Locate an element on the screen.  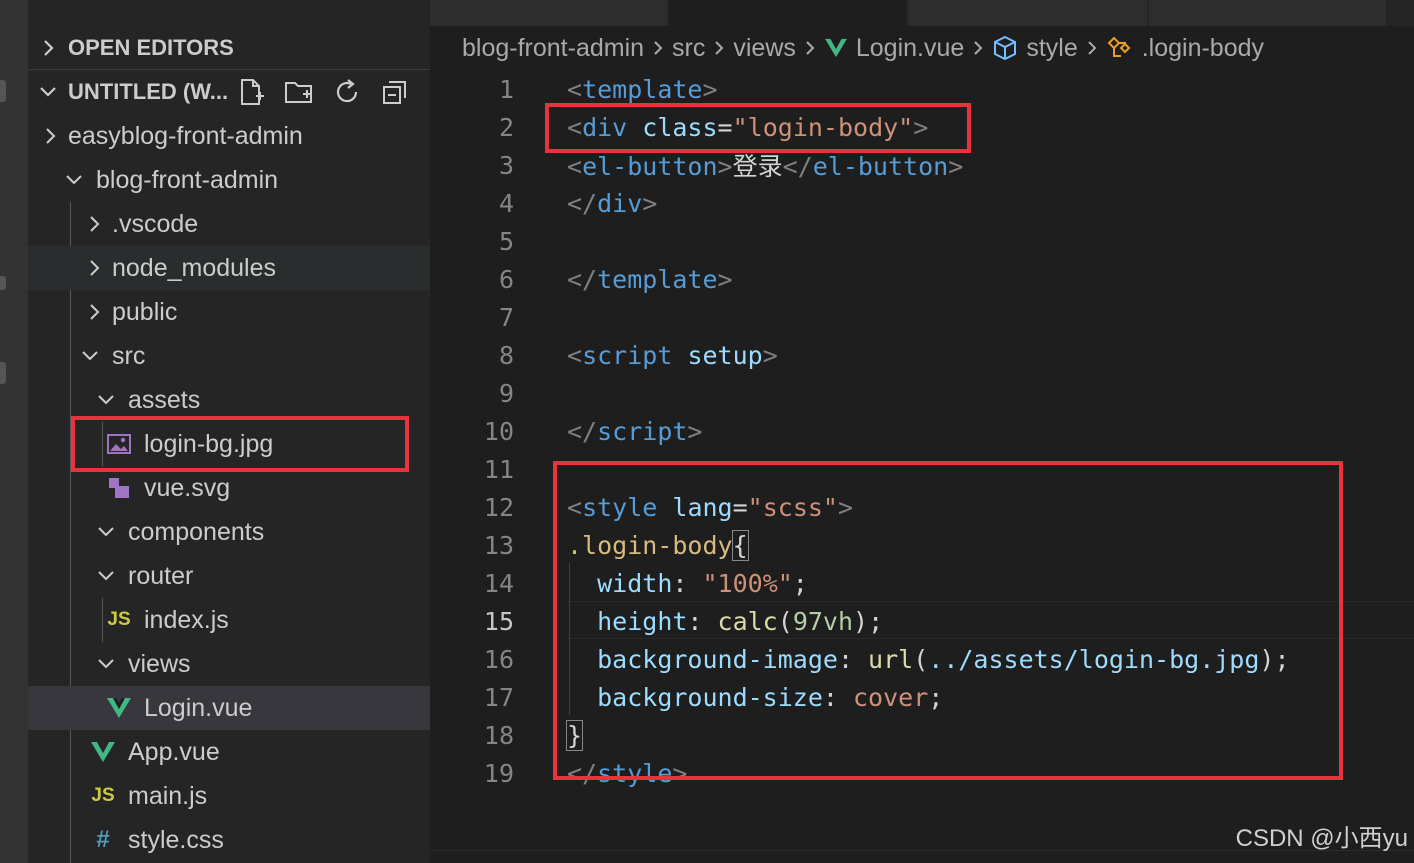
tree-file-vue-svg: vue.svg is located at coordinates (229, 488).